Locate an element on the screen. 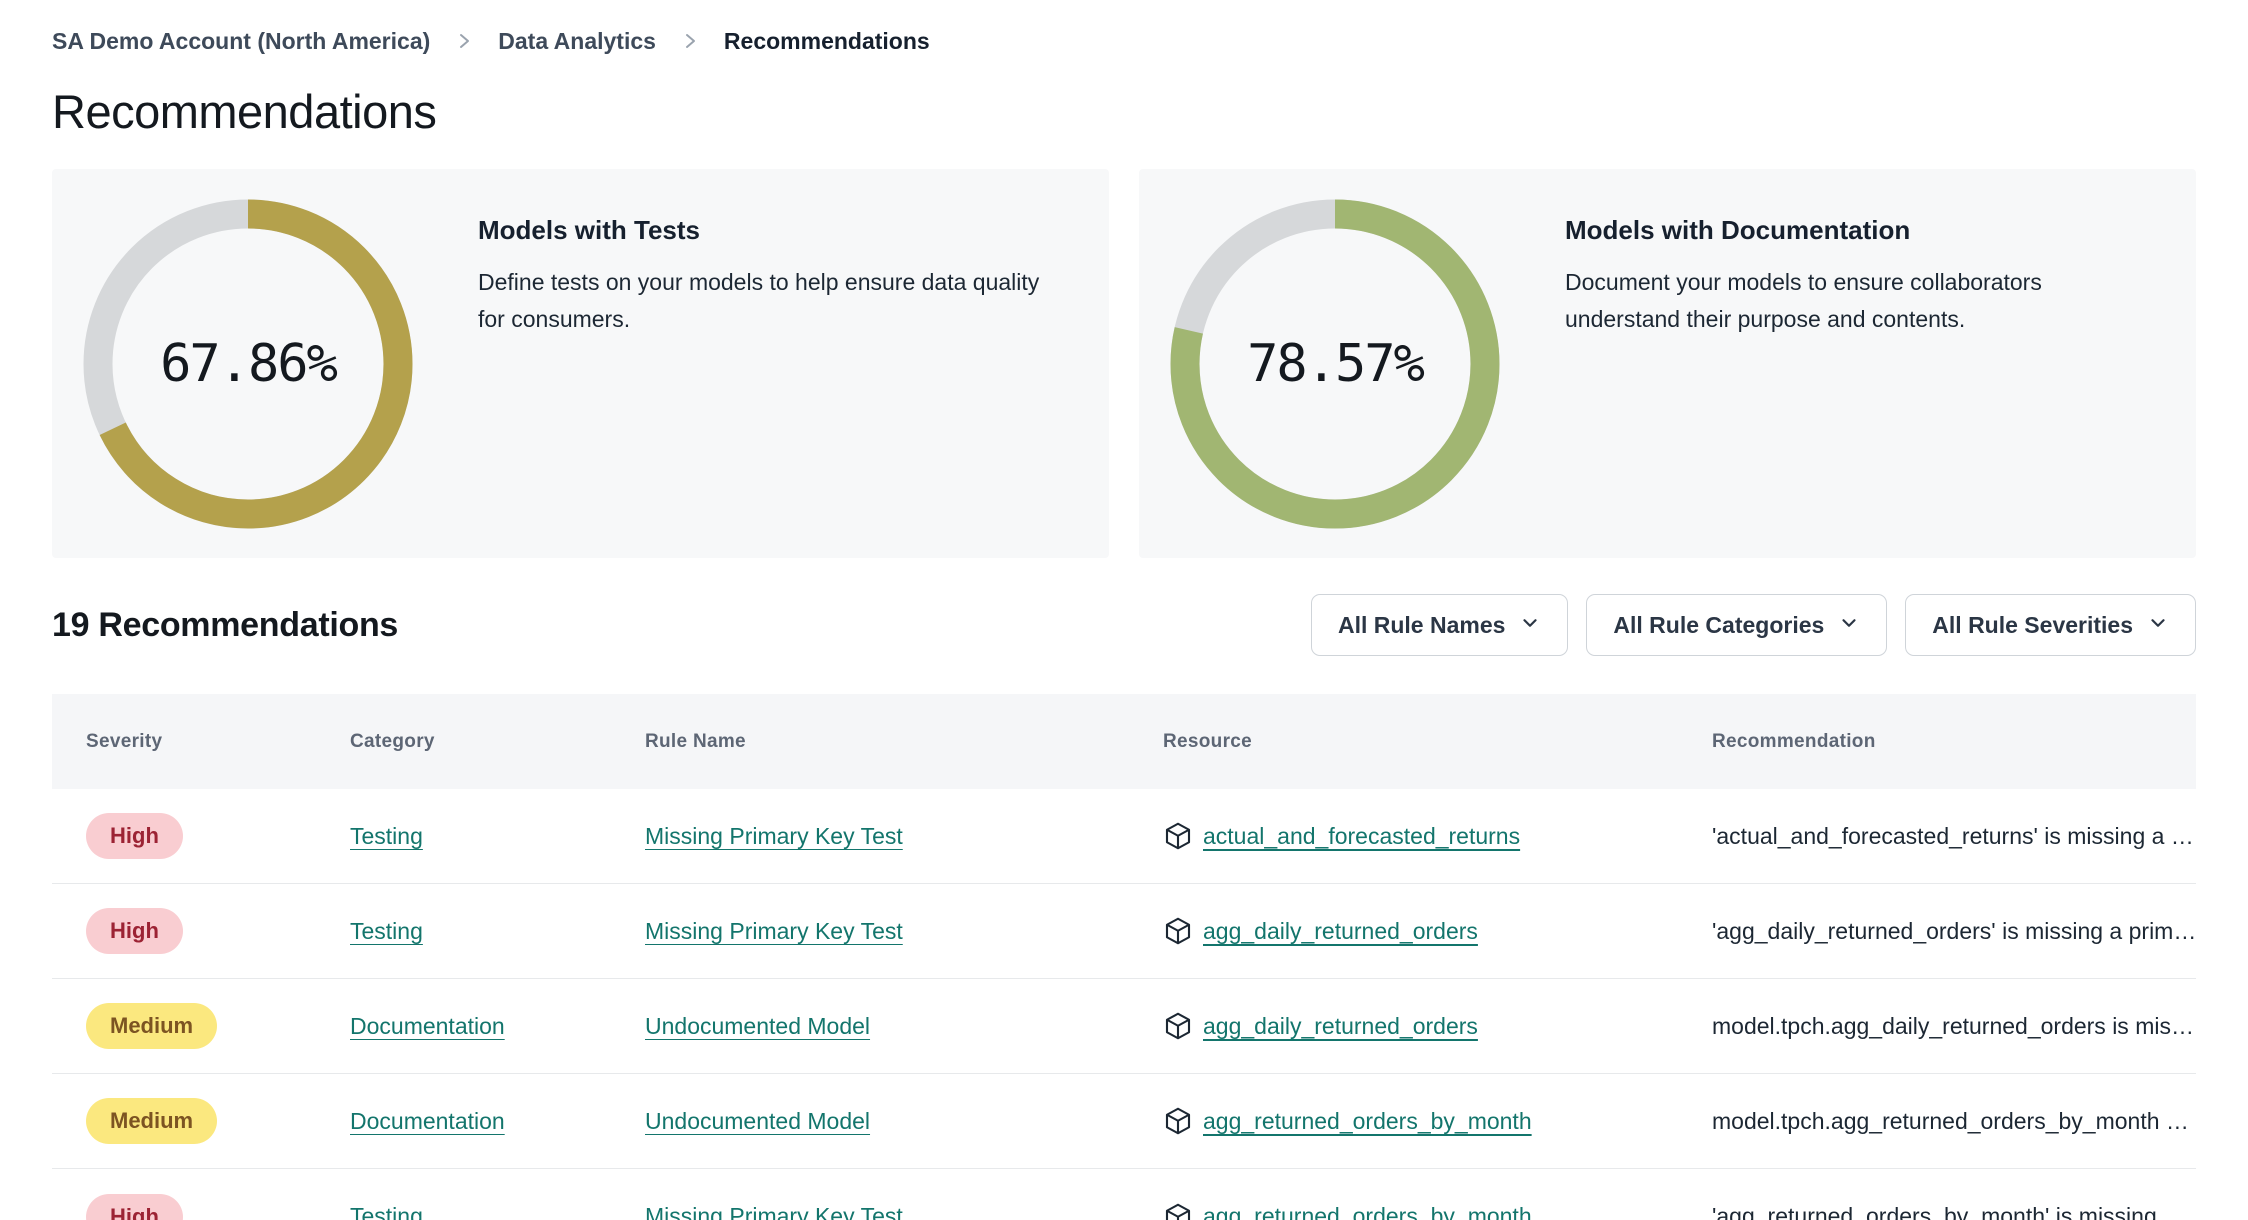  breadcrumb-current: Recommendations is located at coordinates (826, 40).